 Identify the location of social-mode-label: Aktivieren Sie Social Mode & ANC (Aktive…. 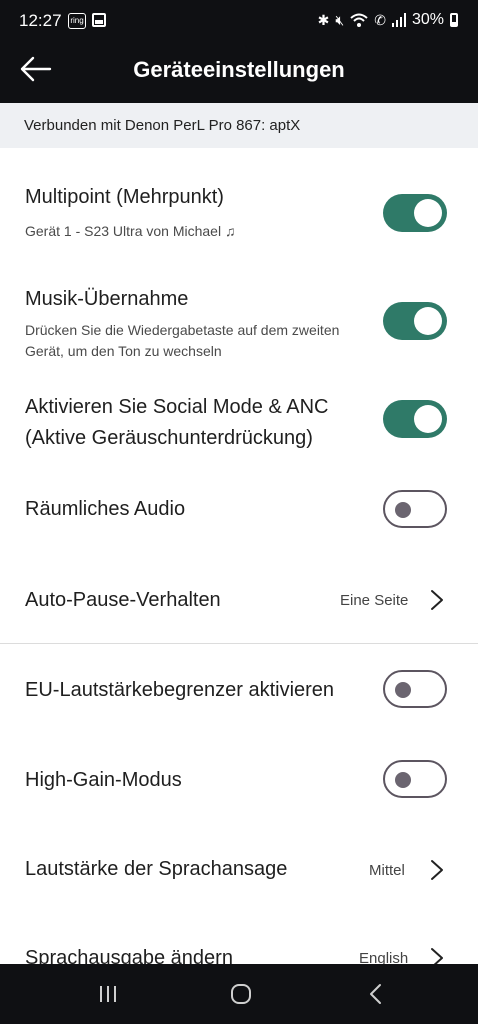
(177, 422).